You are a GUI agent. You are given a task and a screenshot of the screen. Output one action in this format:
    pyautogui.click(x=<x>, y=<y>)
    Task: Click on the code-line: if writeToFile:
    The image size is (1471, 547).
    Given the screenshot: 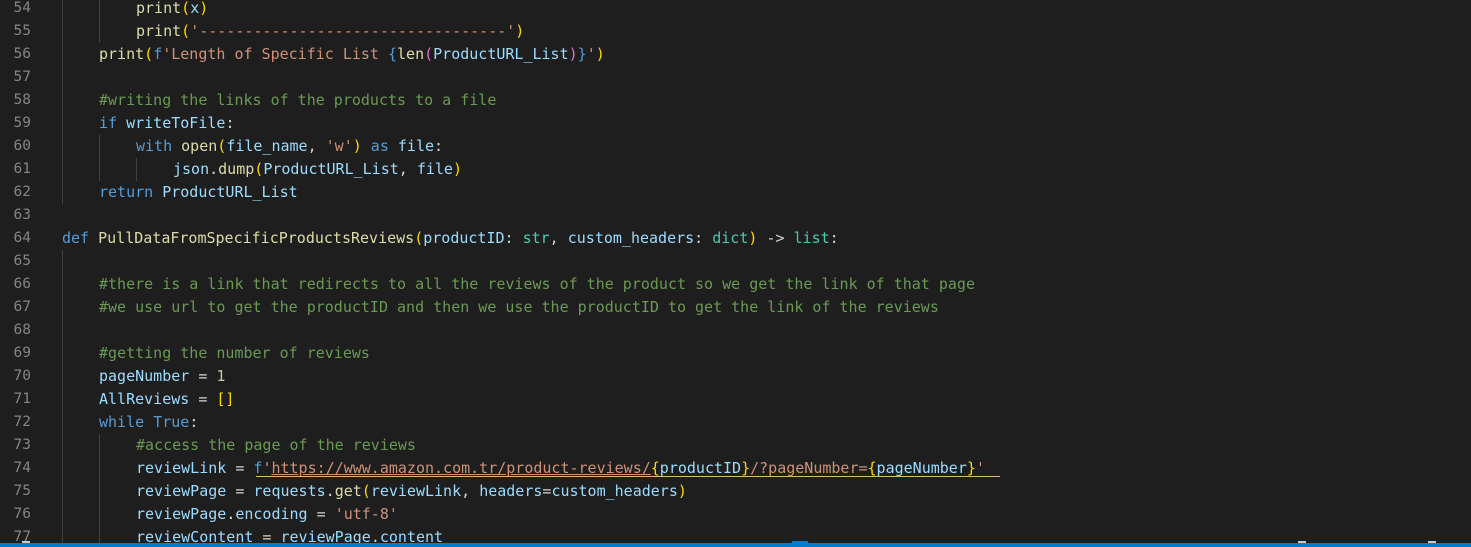 What is the action you would take?
    pyautogui.click(x=166, y=123)
    